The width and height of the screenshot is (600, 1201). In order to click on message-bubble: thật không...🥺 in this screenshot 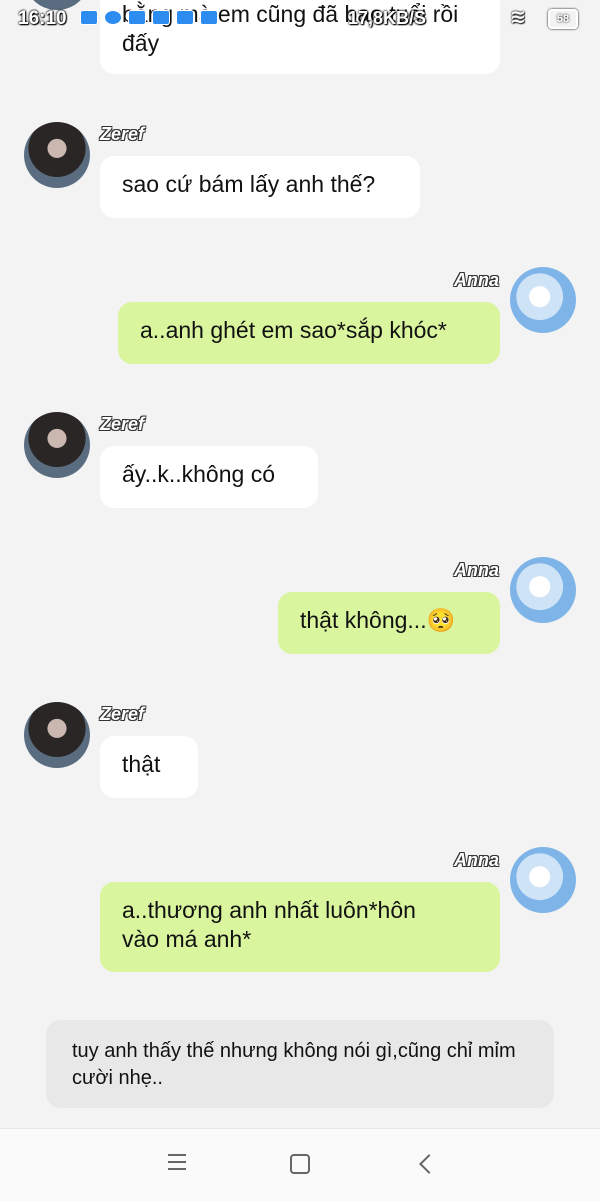, I will do `click(389, 623)`.